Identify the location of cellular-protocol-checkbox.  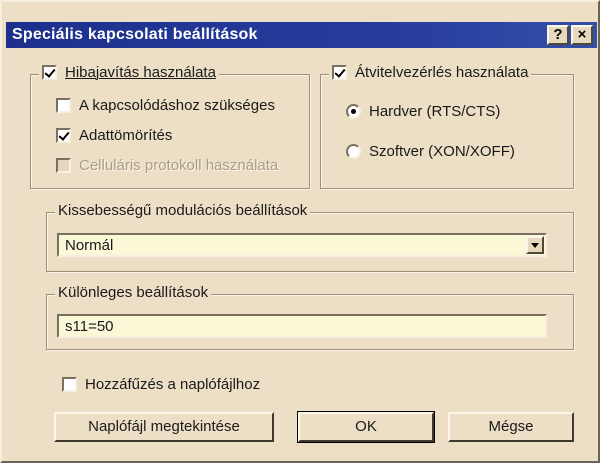
(63, 165).